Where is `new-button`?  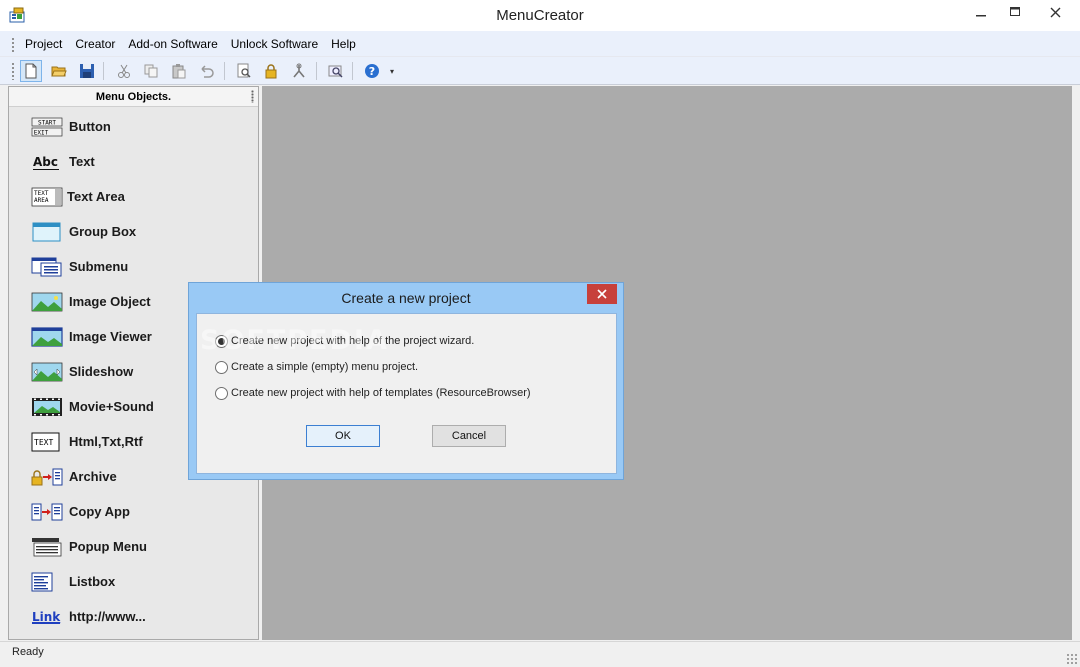
new-button is located at coordinates (31, 71).